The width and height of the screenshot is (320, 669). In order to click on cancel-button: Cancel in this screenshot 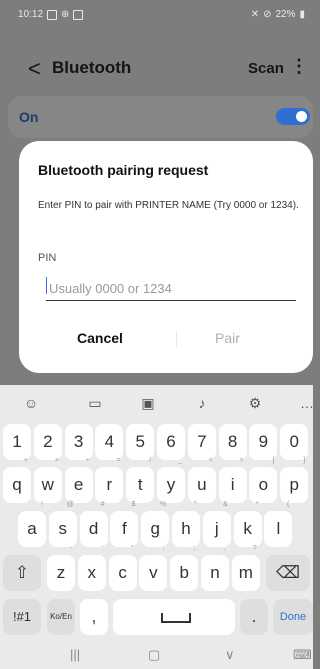, I will do `click(127, 338)`.